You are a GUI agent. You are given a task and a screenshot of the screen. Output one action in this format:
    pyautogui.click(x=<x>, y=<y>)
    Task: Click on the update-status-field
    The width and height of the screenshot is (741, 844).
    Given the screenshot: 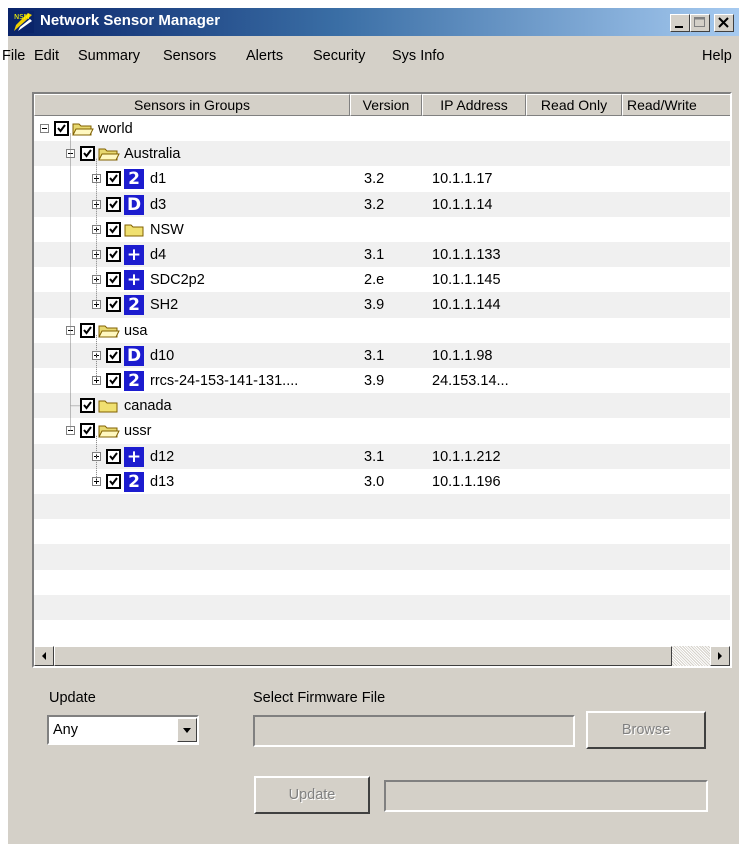 What is the action you would take?
    pyautogui.click(x=546, y=796)
    